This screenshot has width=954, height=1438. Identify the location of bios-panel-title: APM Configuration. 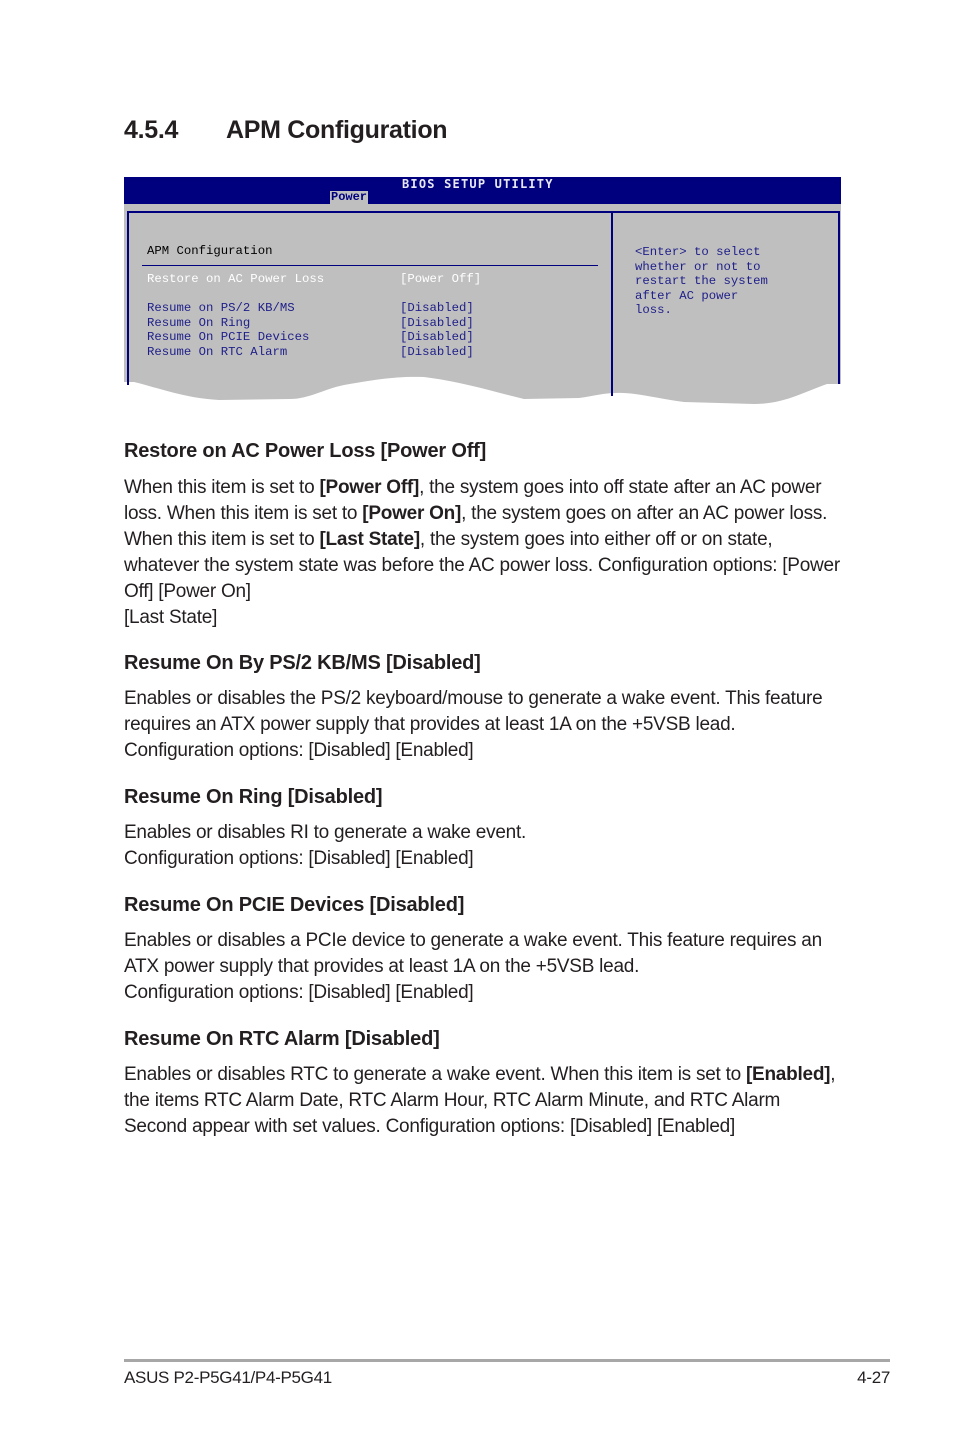
(210, 251).